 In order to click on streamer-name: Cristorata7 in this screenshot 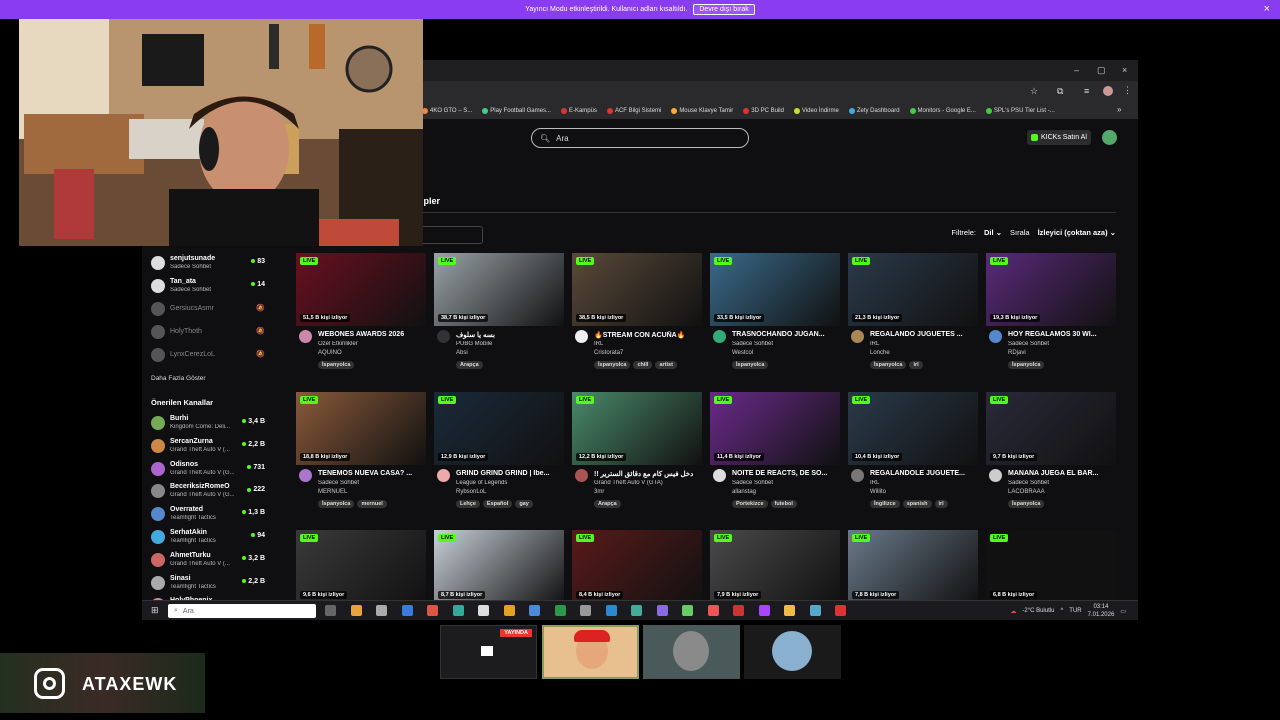, I will do `click(608, 353)`.